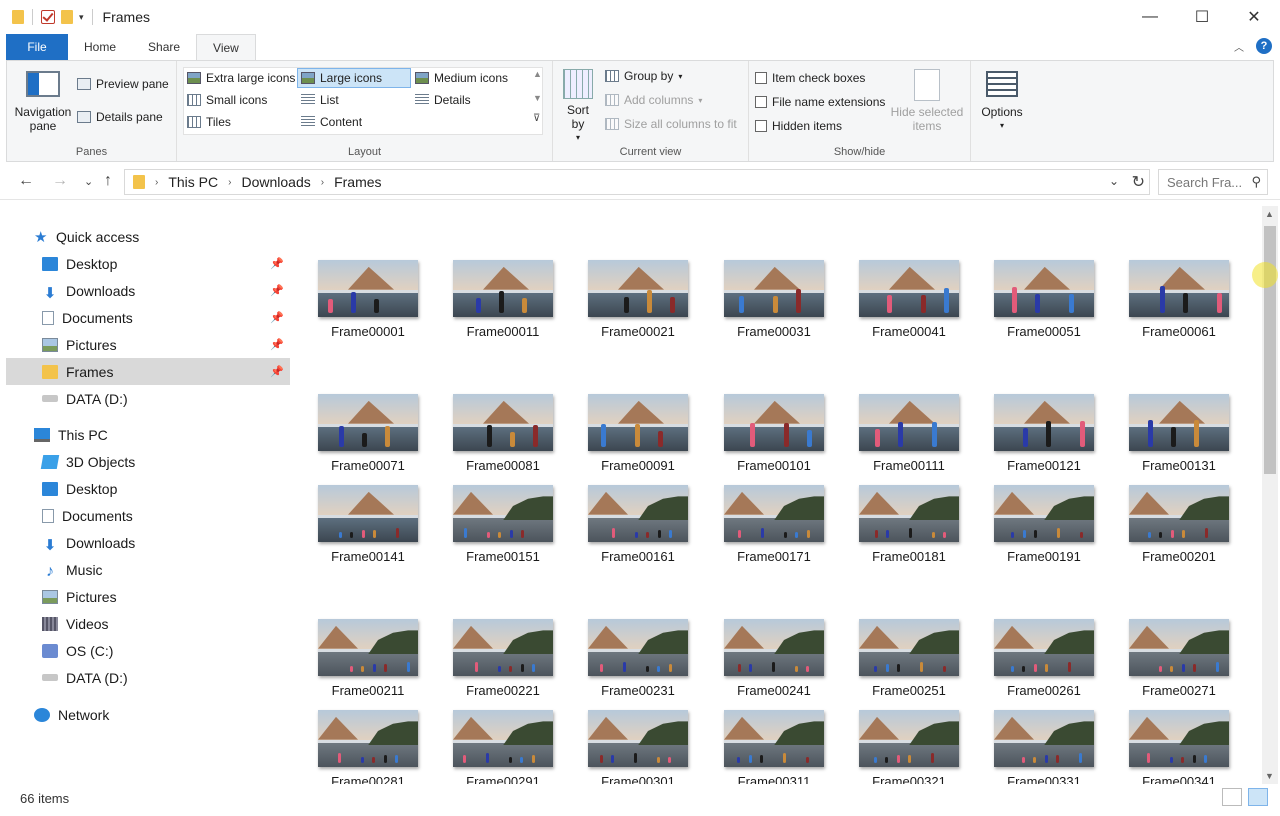 The height and width of the screenshot is (816, 1280). What do you see at coordinates (148, 569) in the screenshot?
I see `sidebar-item-music: ♪ Music` at bounding box center [148, 569].